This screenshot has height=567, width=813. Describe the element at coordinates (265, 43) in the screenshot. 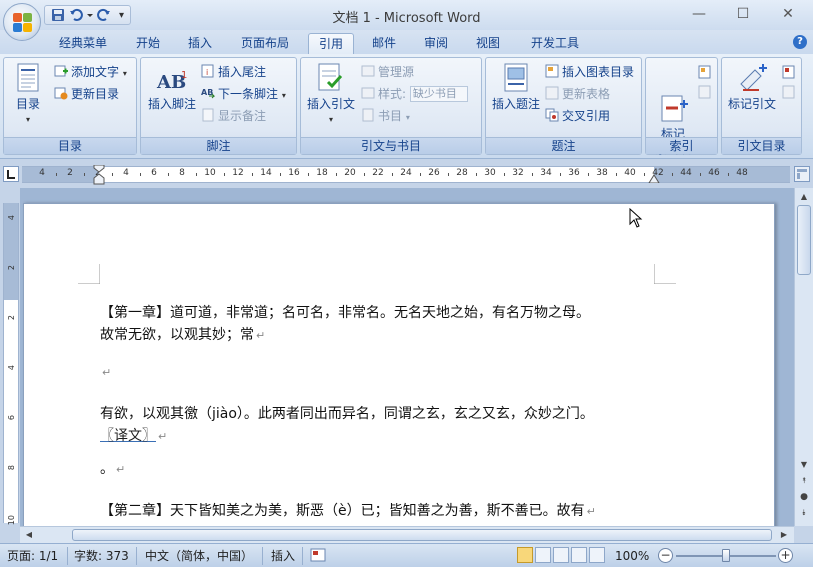

I see `tab-page-layout: 页面布局` at that location.